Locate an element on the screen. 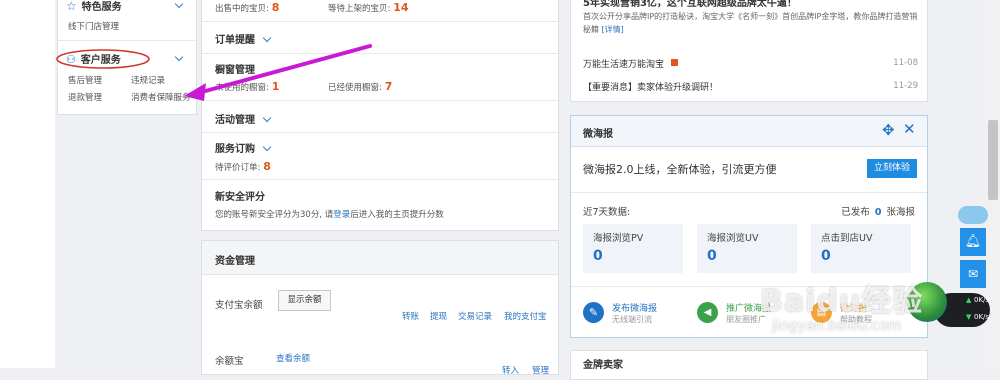  view-yuebao-link: 查看余额 is located at coordinates (293, 358).